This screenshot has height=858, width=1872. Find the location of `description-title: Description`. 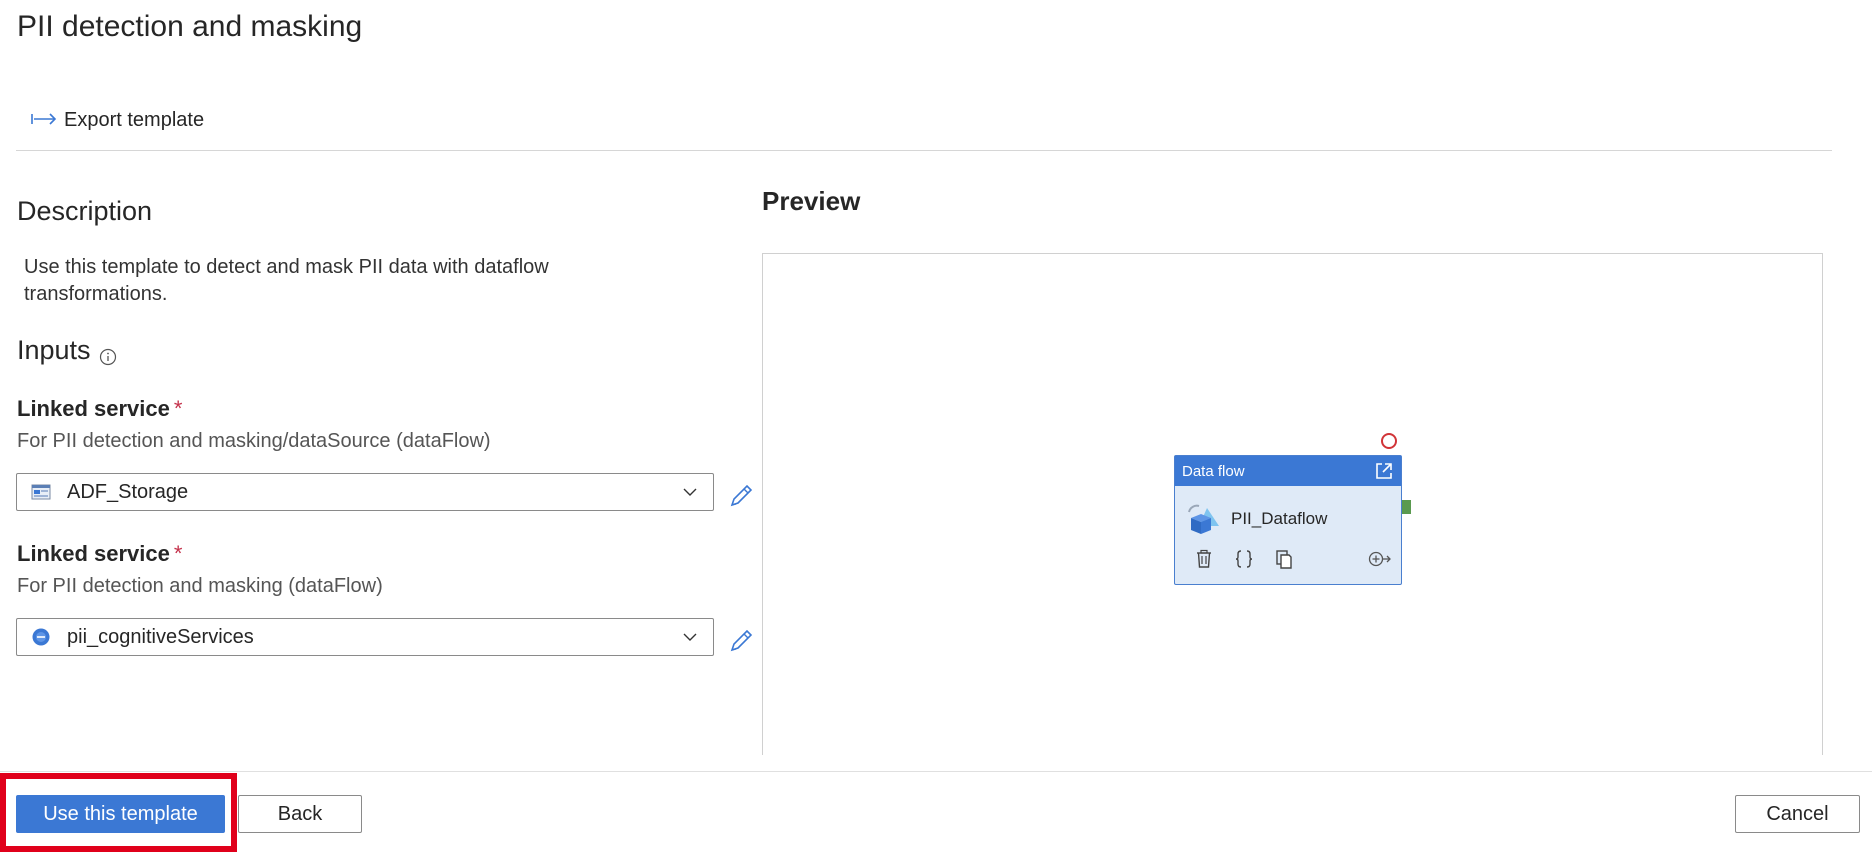

description-title: Description is located at coordinates (85, 211).